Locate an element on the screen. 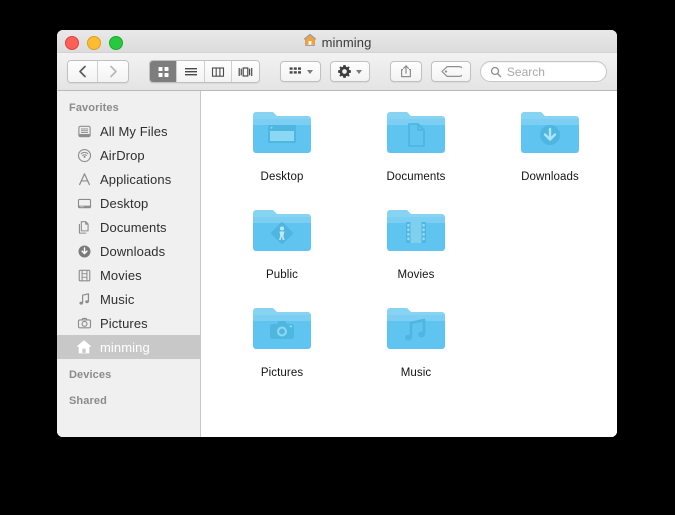 The width and height of the screenshot is (675, 515). all-my-files-icon is located at coordinates (84, 131).